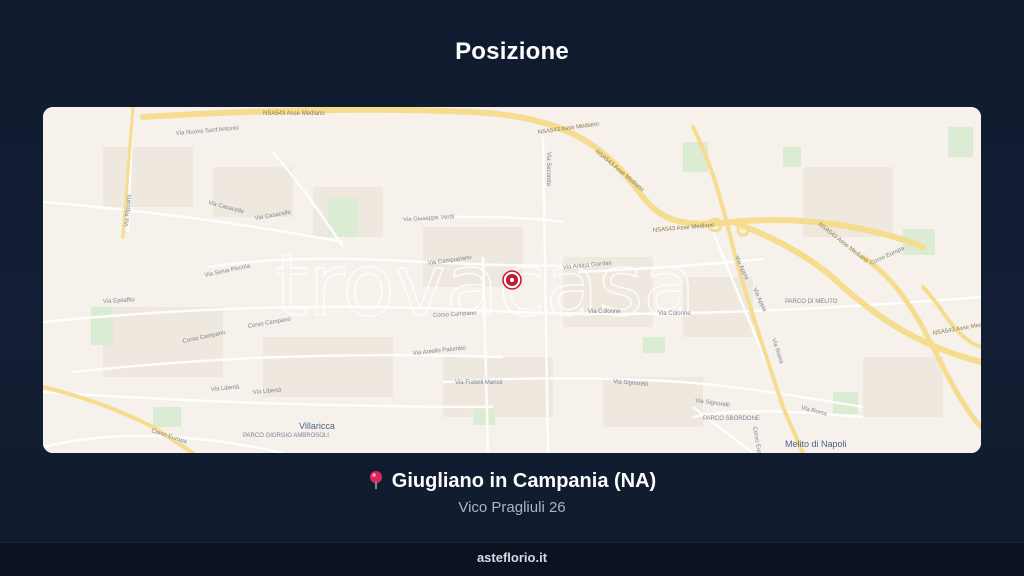 The height and width of the screenshot is (576, 1024). Describe the element at coordinates (376, 483) in the screenshot. I see `map-pin-icon` at that location.